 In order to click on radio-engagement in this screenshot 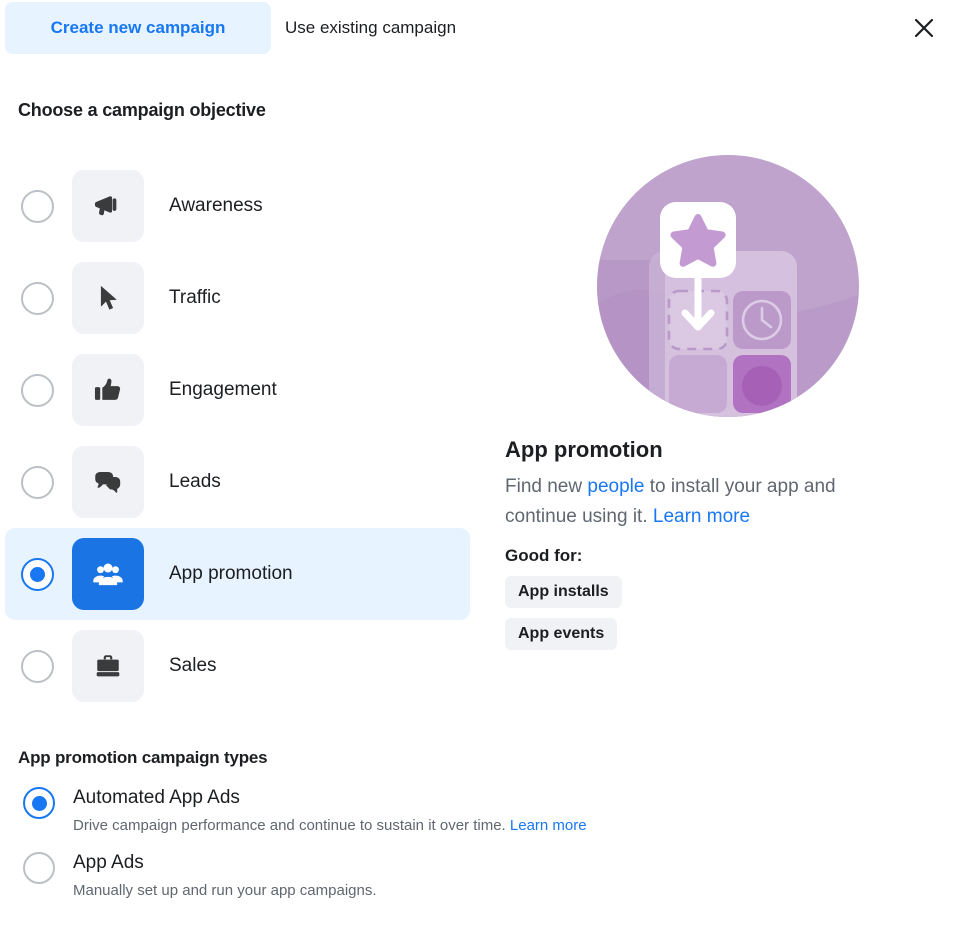, I will do `click(37, 390)`.